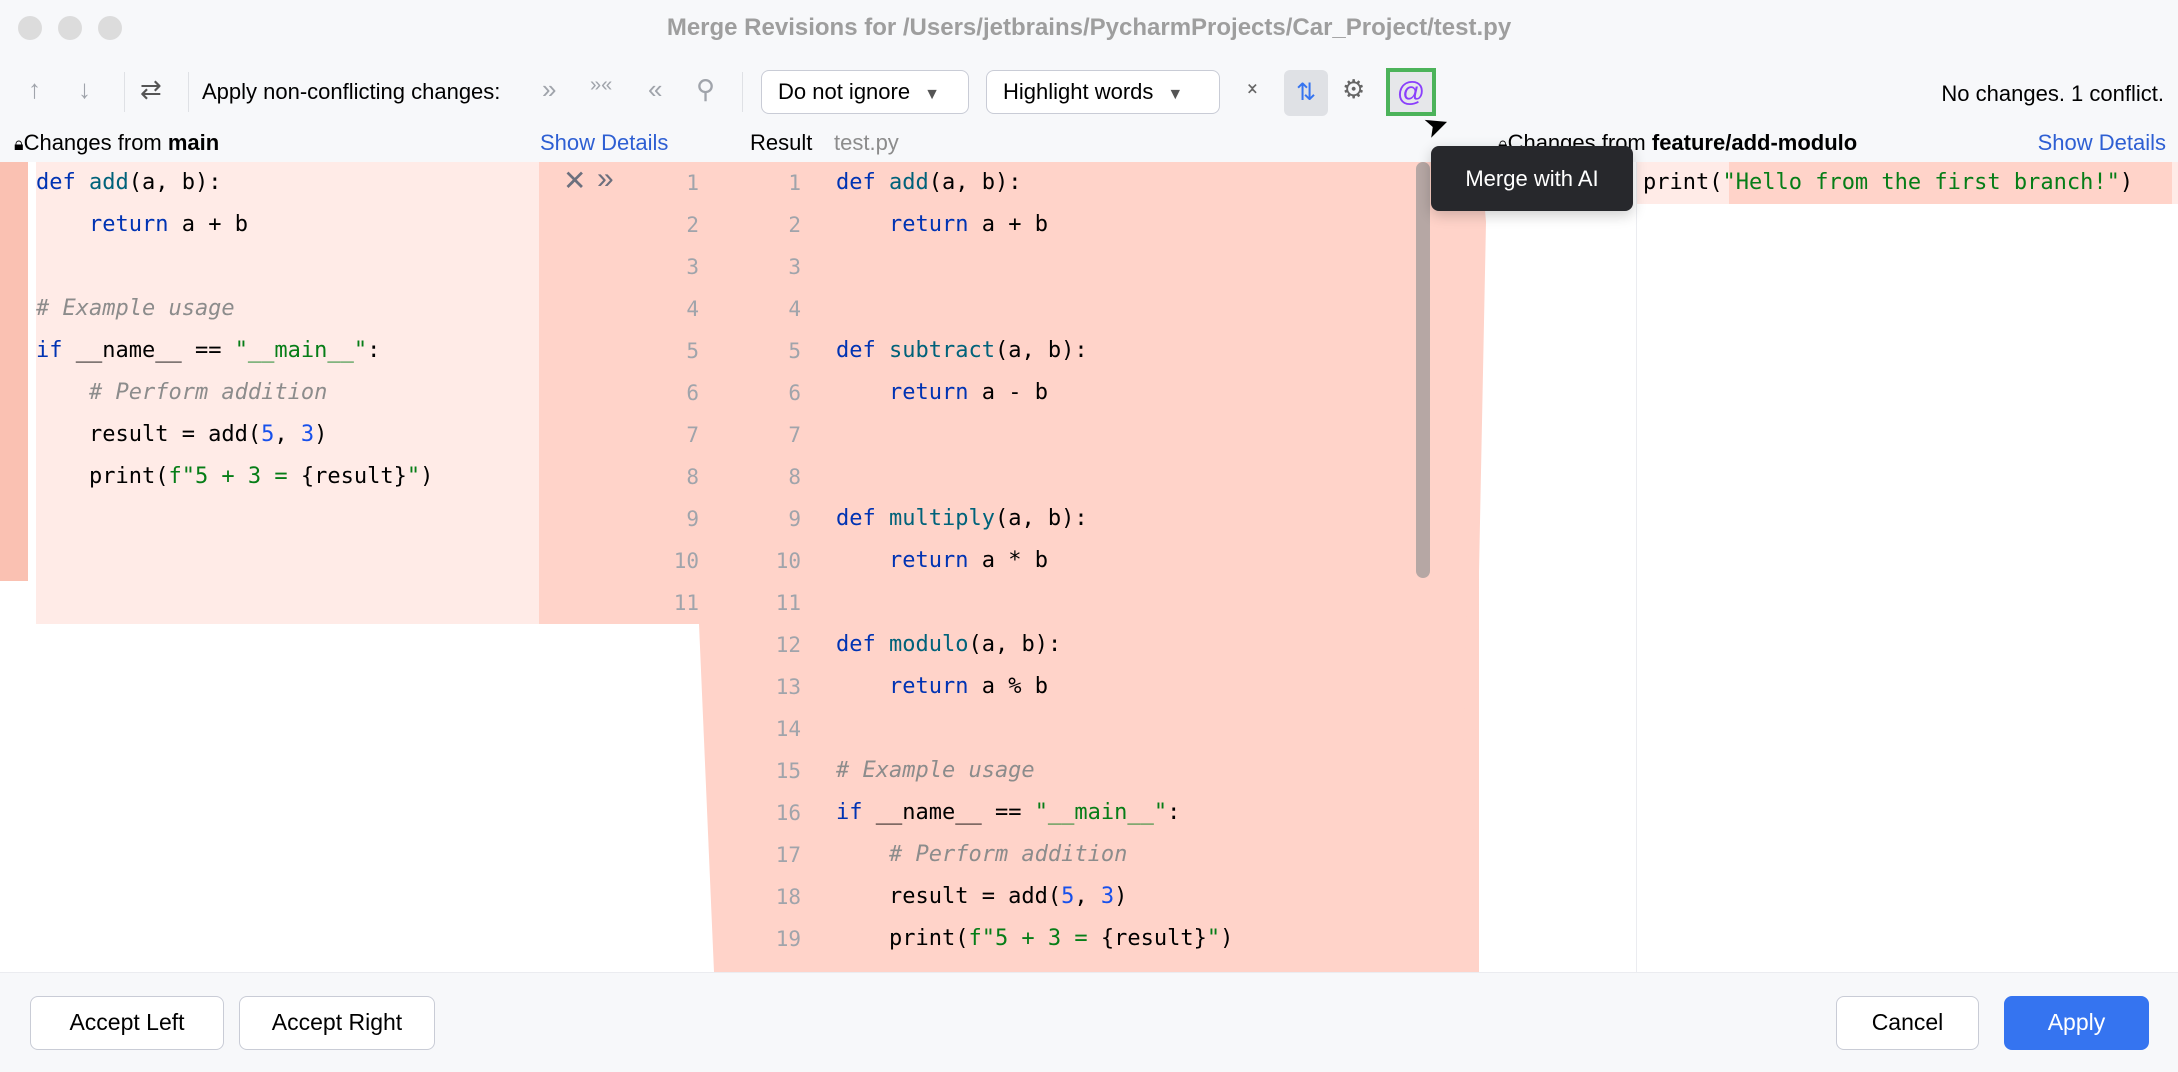  I want to click on magic-resolve-icon: ⚲, so click(705, 89).